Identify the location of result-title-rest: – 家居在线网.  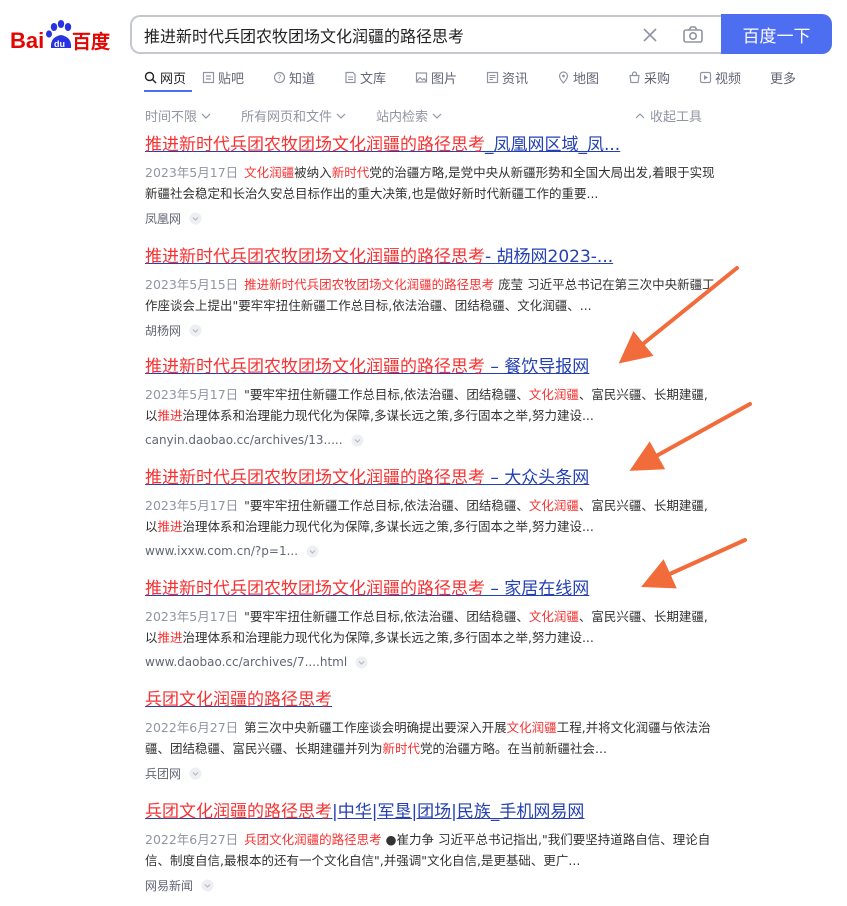
(537, 589).